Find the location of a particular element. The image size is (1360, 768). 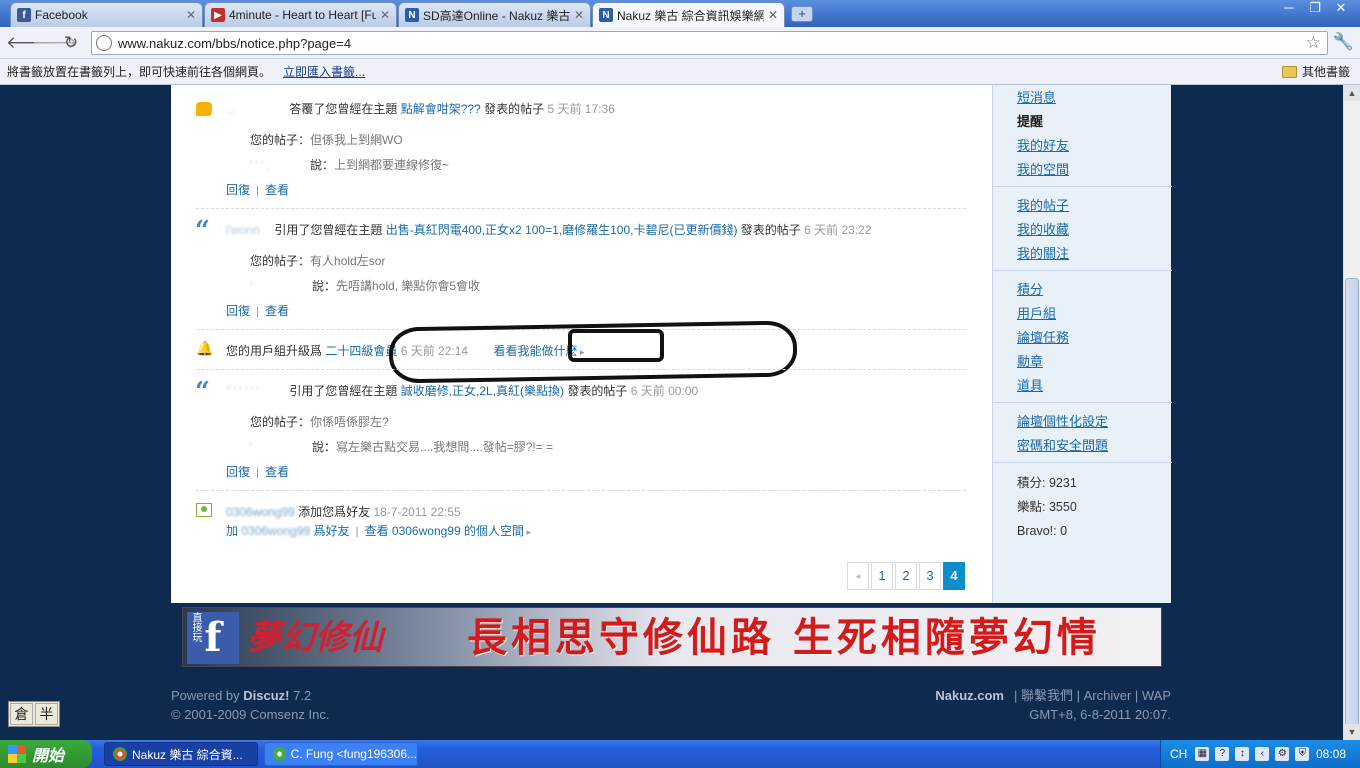

view-space-link: 查看 0306wong99 的個人空間 is located at coordinates (444, 531).